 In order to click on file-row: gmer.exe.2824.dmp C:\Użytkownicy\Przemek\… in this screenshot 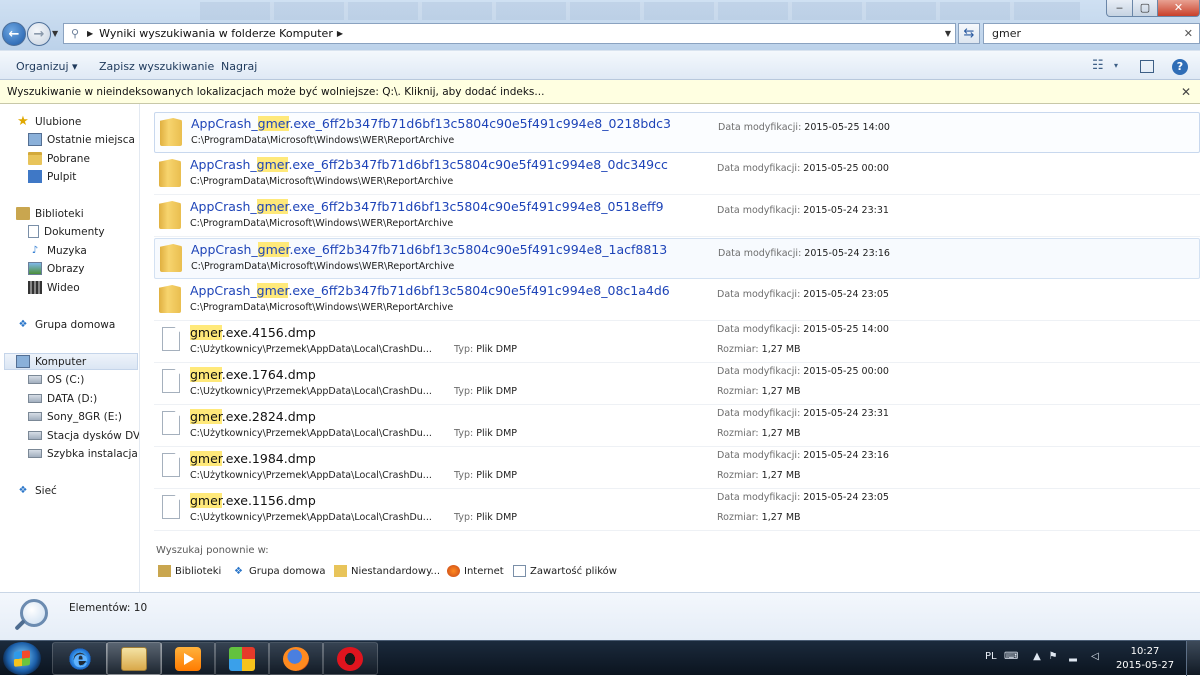, I will do `click(677, 426)`.